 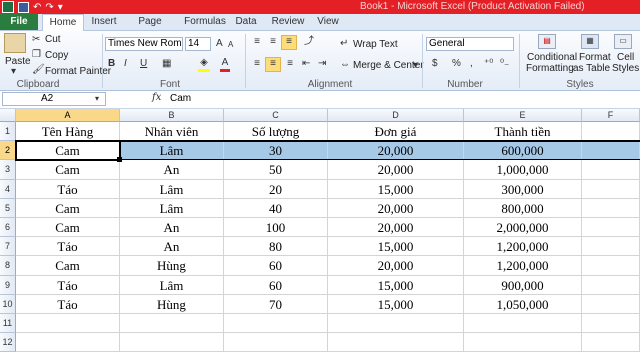 What do you see at coordinates (590, 41) in the screenshot?
I see `format-as-table-icon: ▦` at bounding box center [590, 41].